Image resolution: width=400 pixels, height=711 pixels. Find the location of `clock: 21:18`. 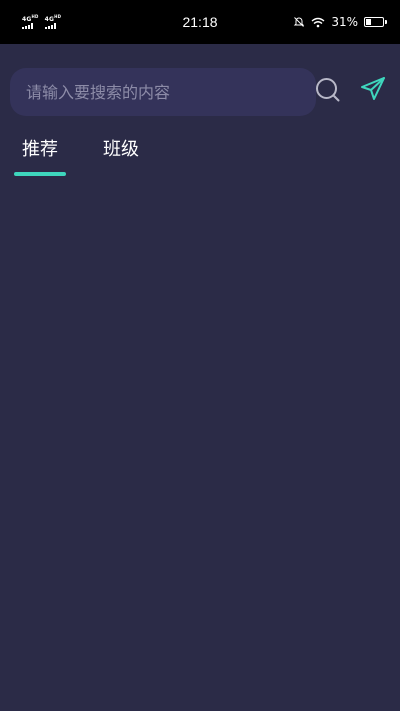

clock: 21:18 is located at coordinates (200, 22).